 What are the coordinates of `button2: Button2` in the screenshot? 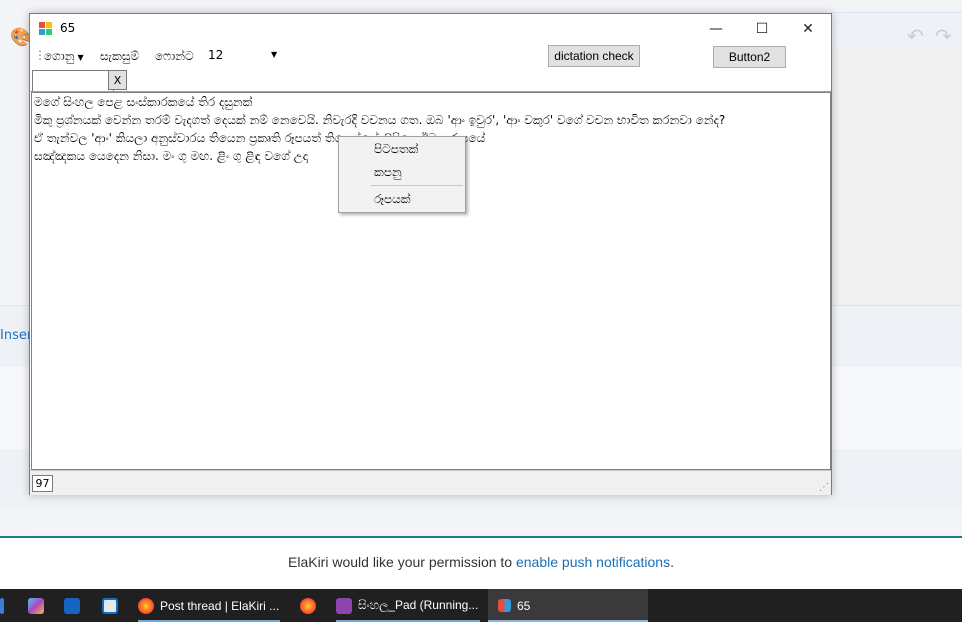 It's located at (749, 57).